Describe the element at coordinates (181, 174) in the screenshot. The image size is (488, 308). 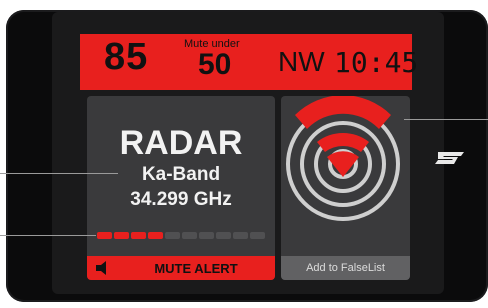
I see `band-name: Ka-Band` at that location.